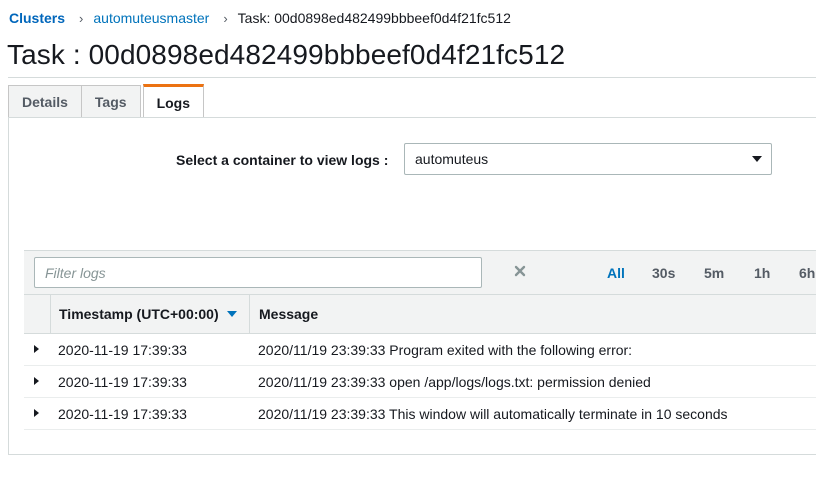 This screenshot has height=491, width=816. What do you see at coordinates (139, 314) in the screenshot?
I see `timestamp-column-label: Timestamp (UTC+00:00)` at bounding box center [139, 314].